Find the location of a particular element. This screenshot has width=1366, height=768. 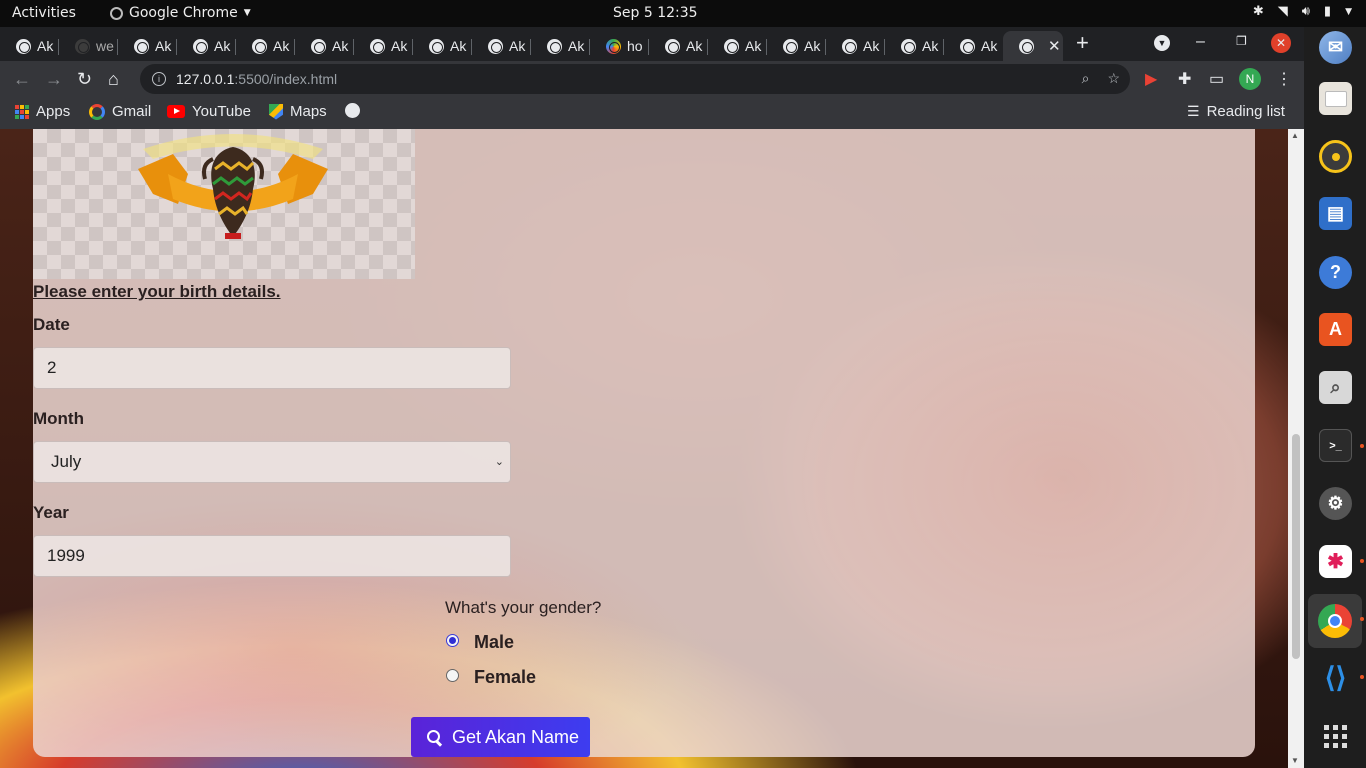

rhythmbox-icon is located at coordinates (1335, 156).